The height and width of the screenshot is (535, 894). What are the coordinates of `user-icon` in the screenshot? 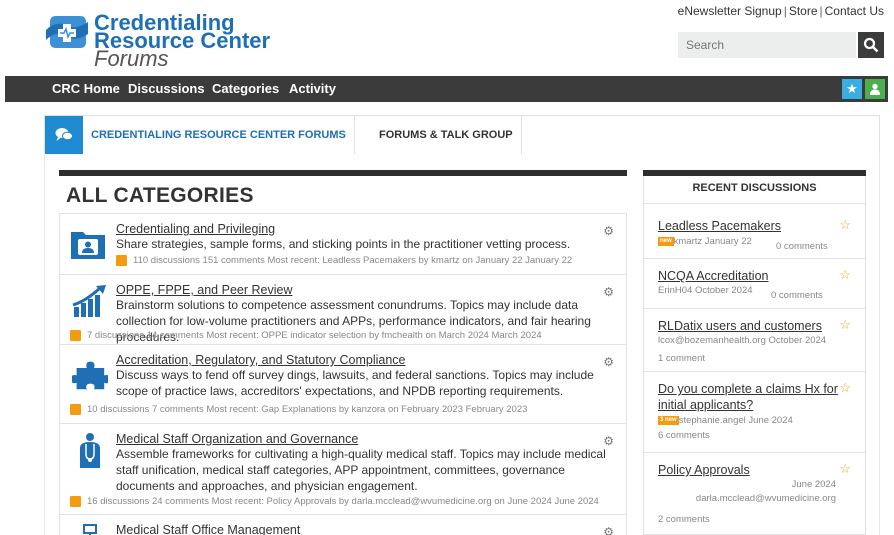 It's located at (875, 89).